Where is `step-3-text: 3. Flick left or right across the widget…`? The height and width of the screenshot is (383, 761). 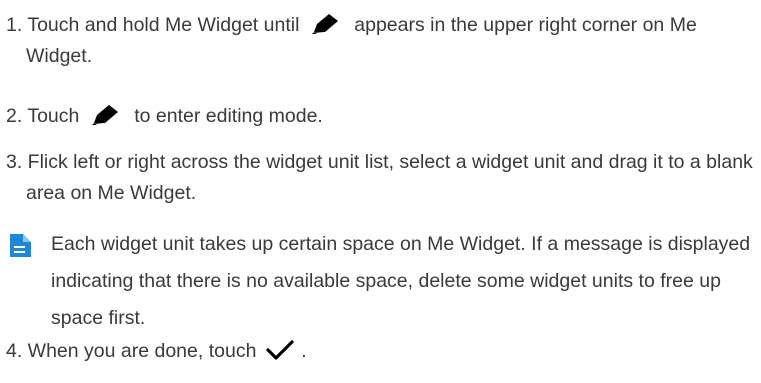
step-3-text: 3. Flick left or right across the widget… is located at coordinates (379, 177).